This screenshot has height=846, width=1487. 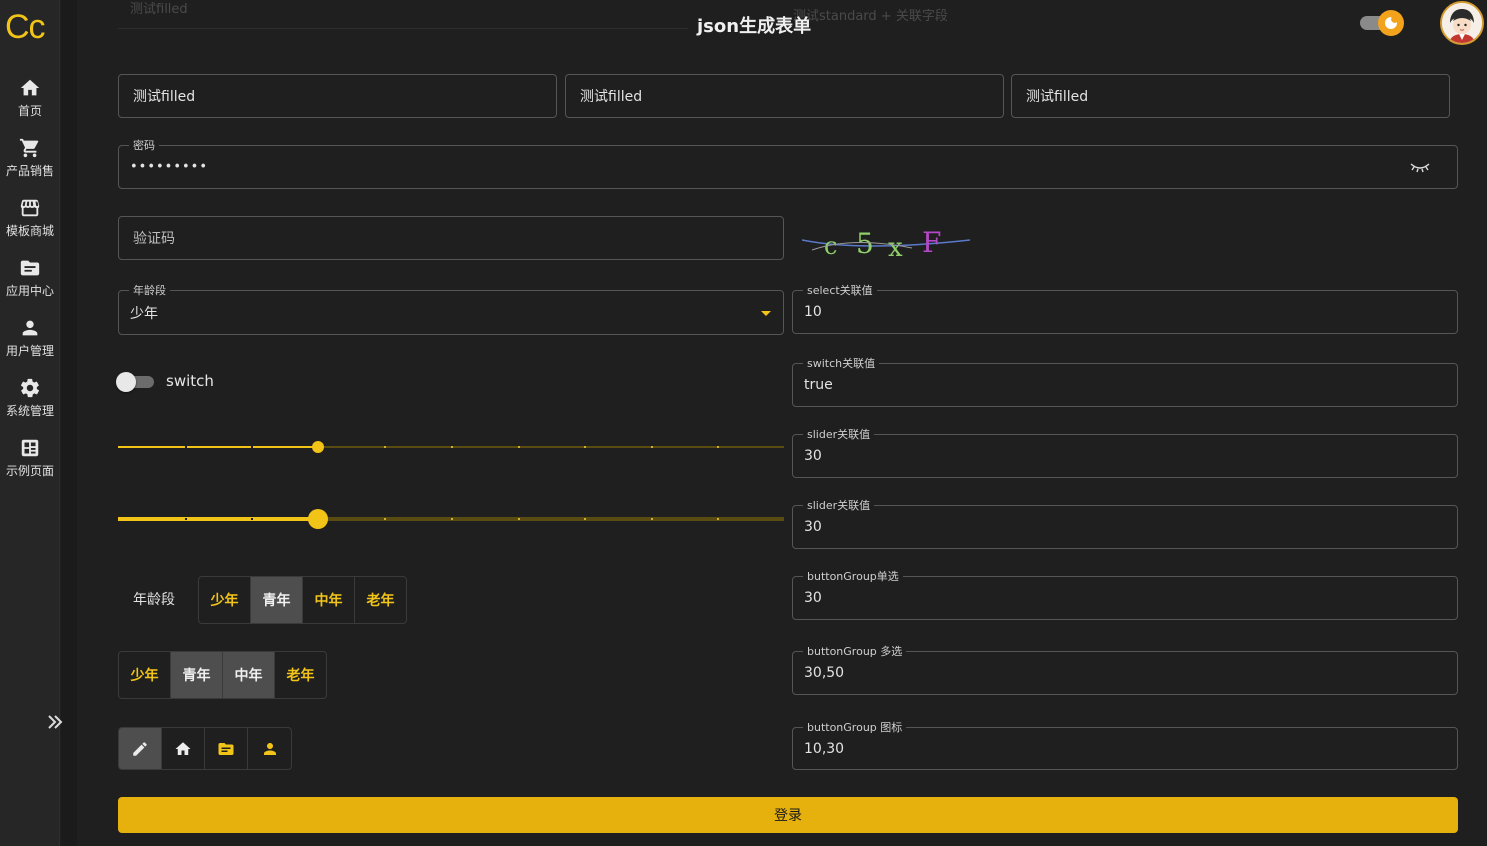 I want to click on icon-button-group, so click(x=205, y=748).